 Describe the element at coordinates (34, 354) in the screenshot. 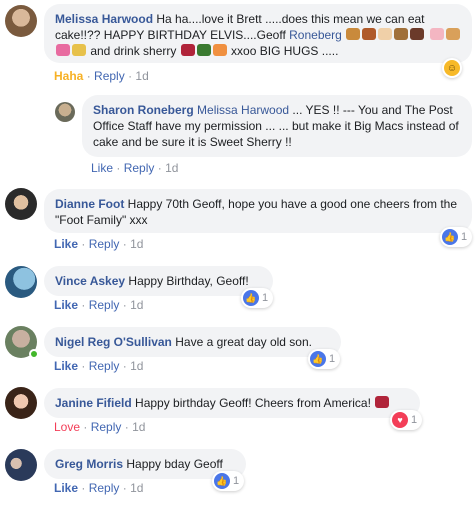

I see `online-status-icon` at that location.